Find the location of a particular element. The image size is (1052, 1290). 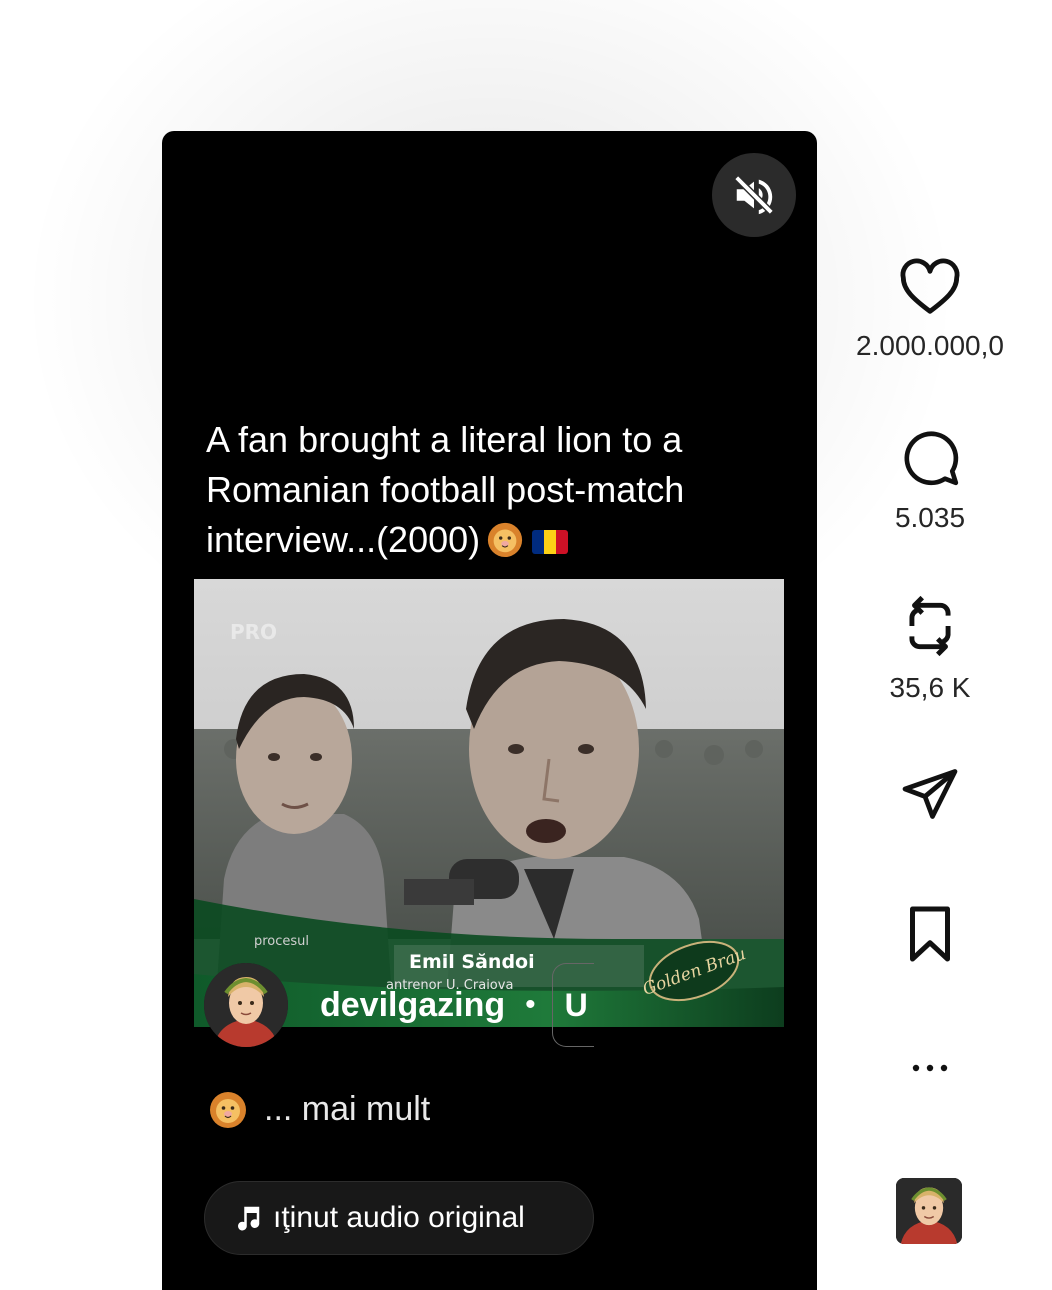

save-button is located at coordinates (930, 934).